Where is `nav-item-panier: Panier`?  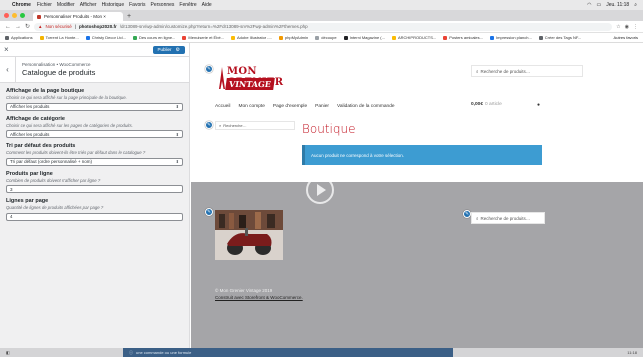
nav-item-panier: Panier is located at coordinates (322, 106).